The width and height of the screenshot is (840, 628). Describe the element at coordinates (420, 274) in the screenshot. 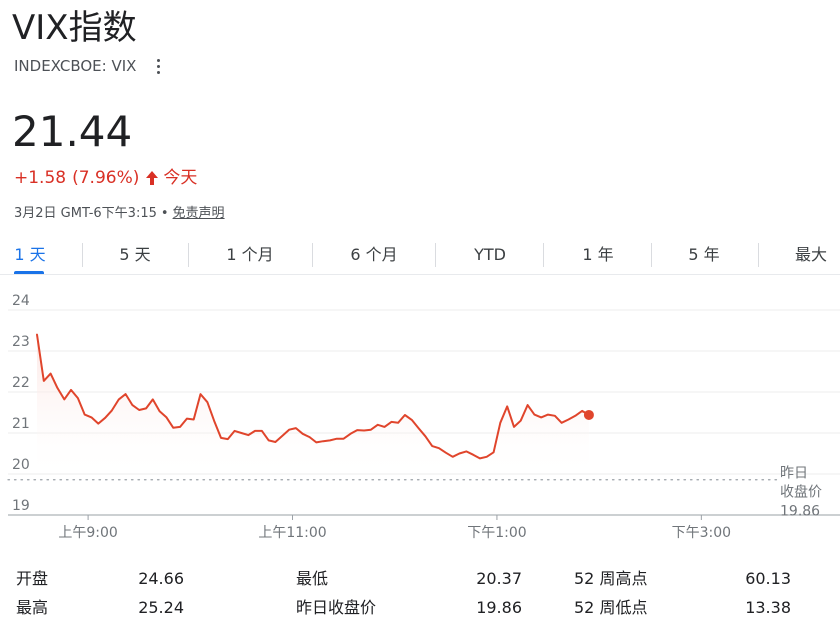

I see `tabs-divider-line` at that location.